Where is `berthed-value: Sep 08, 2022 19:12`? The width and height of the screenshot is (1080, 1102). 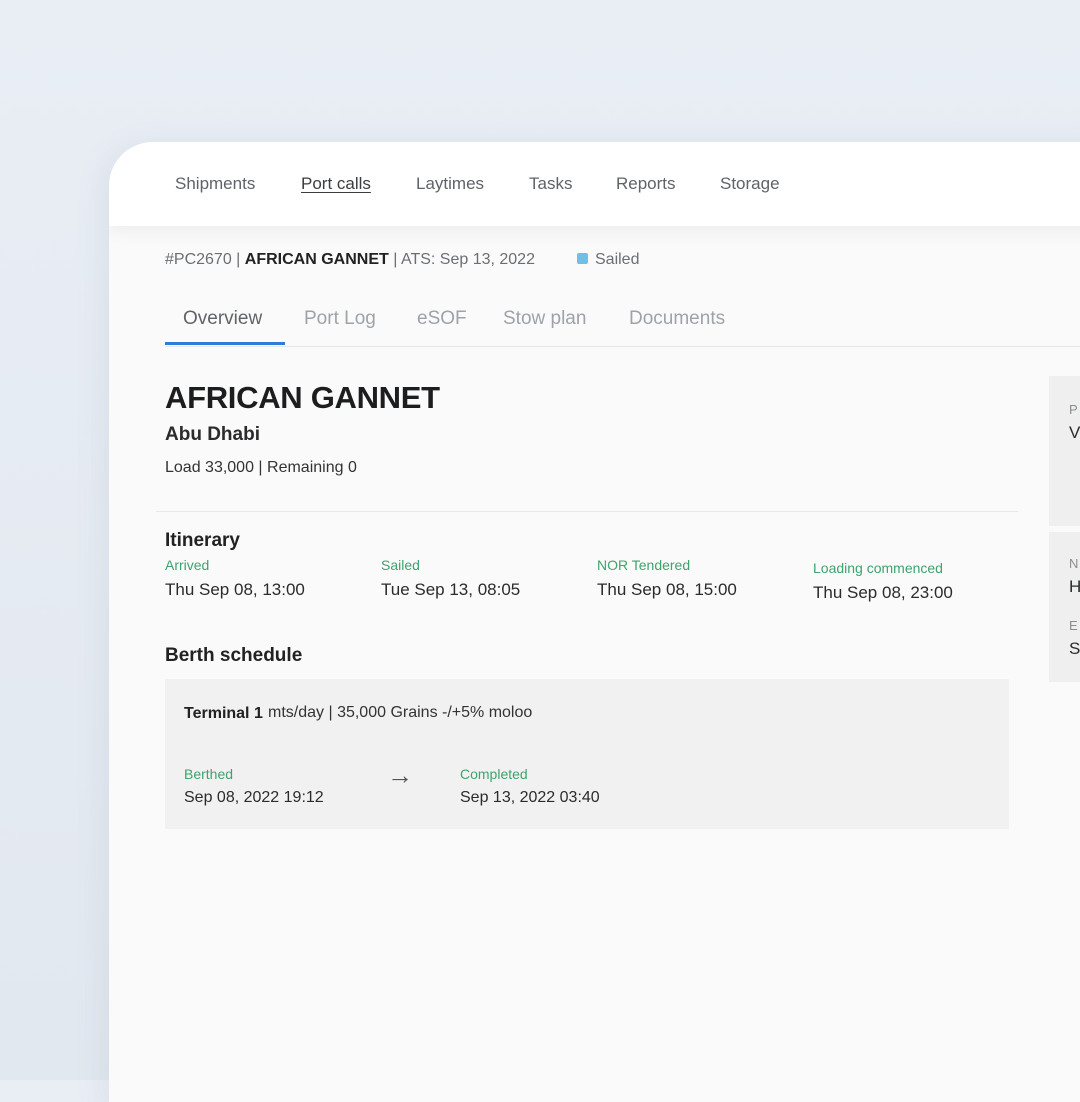 berthed-value: Sep 08, 2022 19:12 is located at coordinates (254, 797).